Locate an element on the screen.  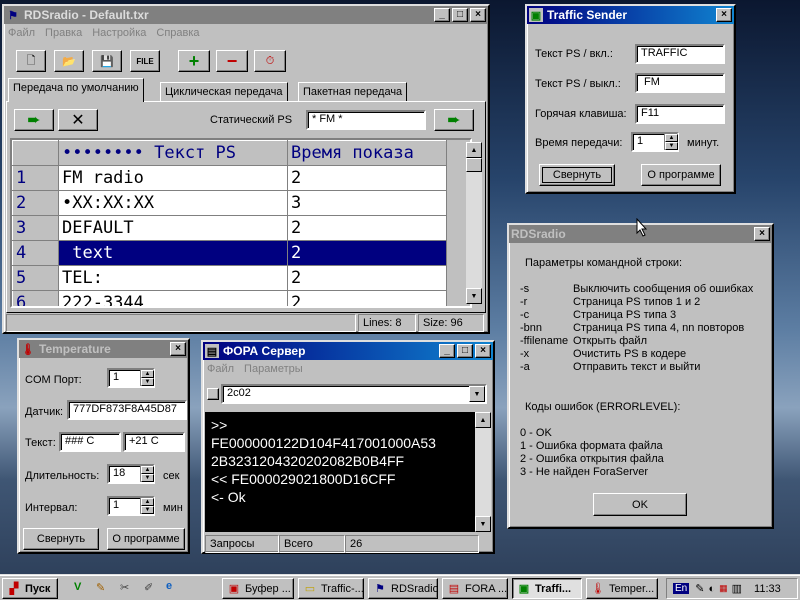
ps-text-cell: •XX:XX:XX is located at coordinates (173, 203).